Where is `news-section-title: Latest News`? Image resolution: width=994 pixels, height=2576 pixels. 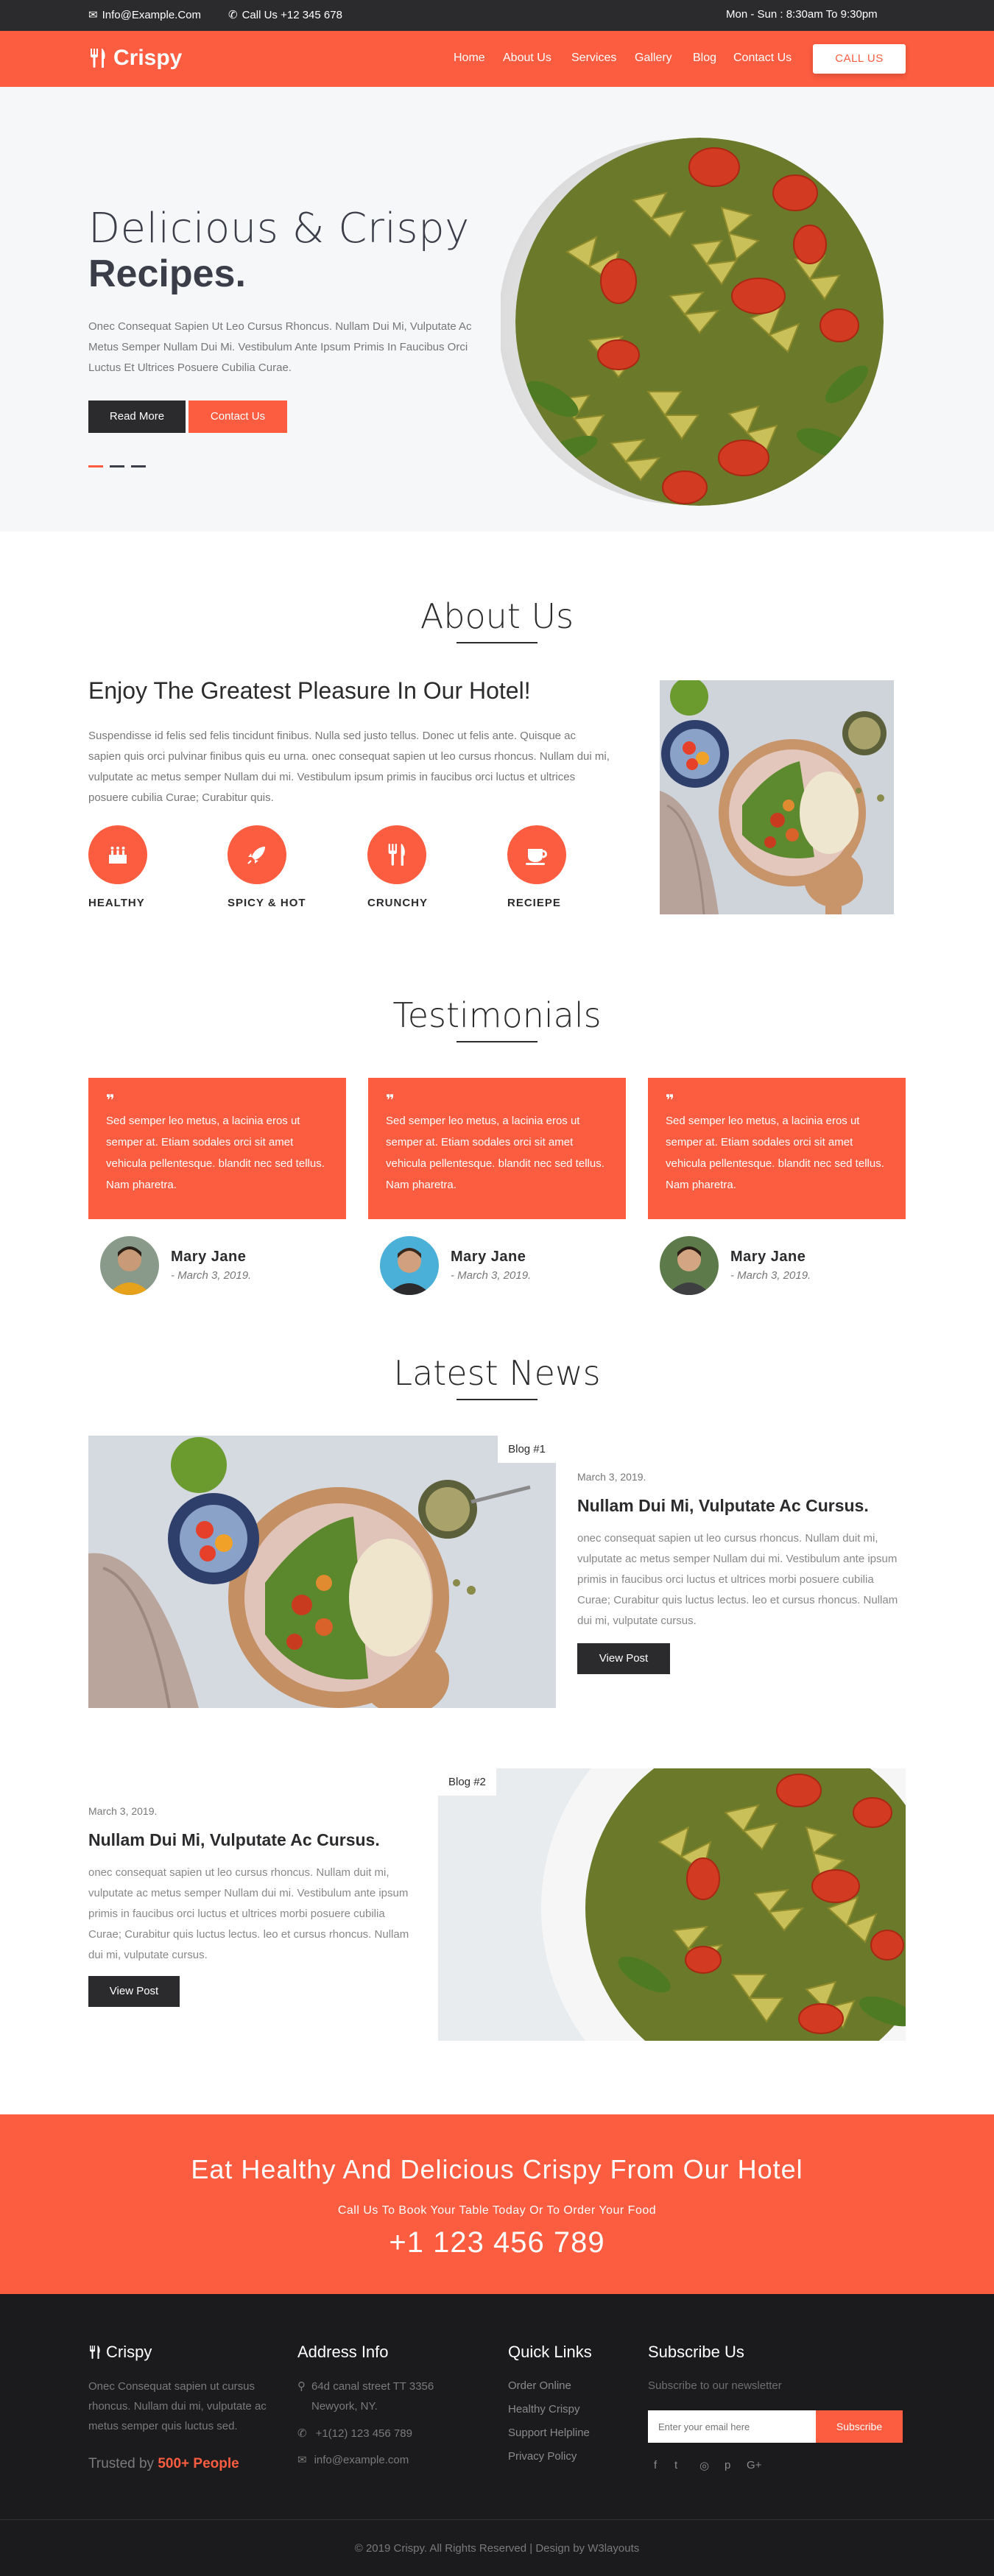
news-section-title: Latest News is located at coordinates (497, 1373).